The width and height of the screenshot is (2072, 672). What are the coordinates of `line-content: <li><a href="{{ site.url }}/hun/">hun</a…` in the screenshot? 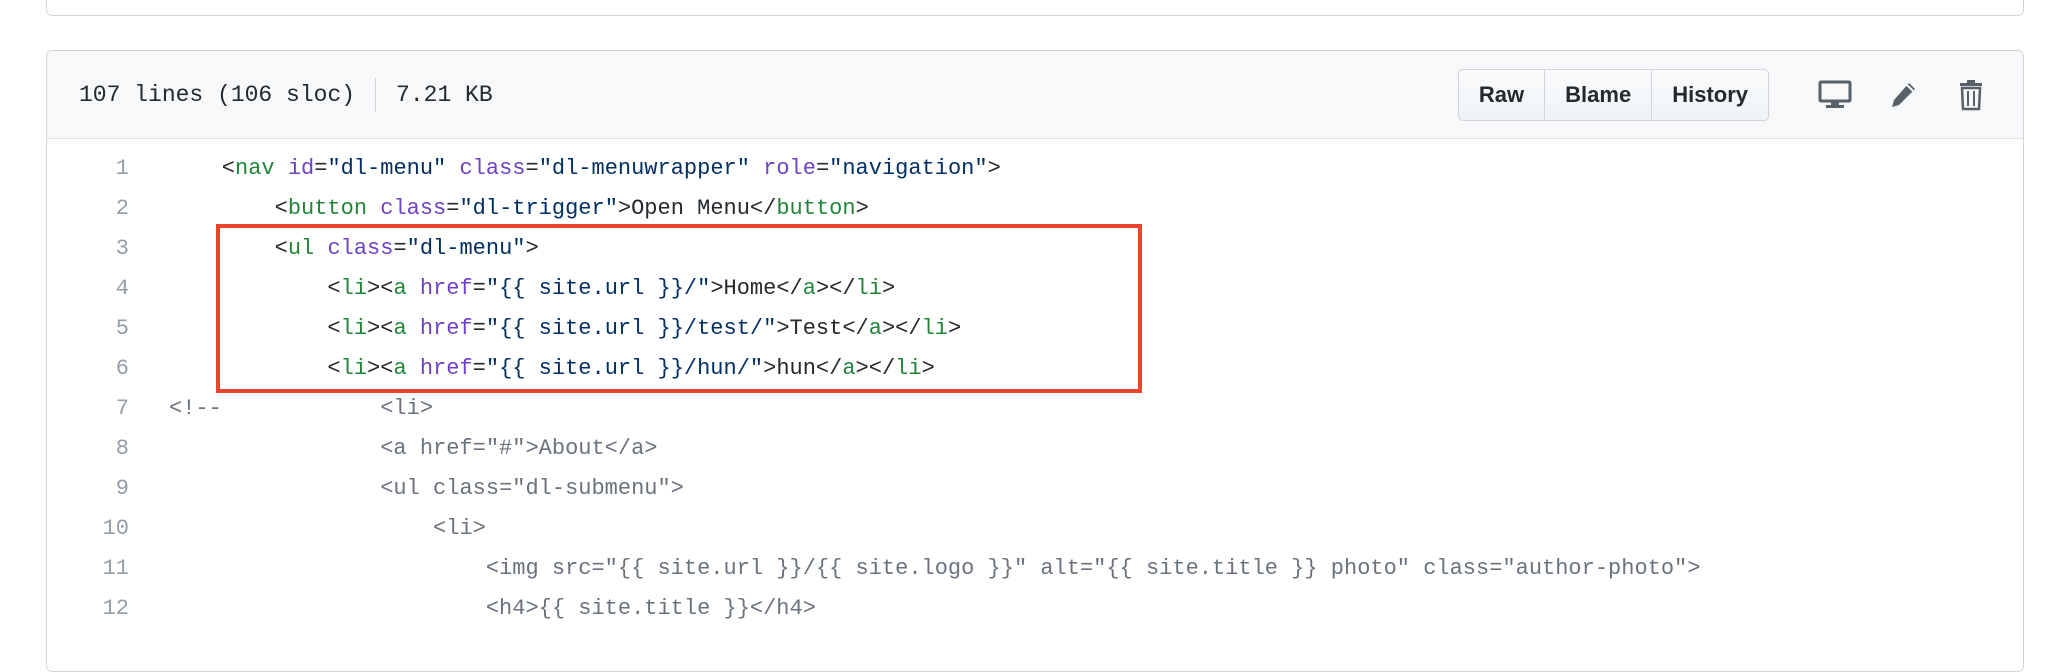 It's located at (531, 368).